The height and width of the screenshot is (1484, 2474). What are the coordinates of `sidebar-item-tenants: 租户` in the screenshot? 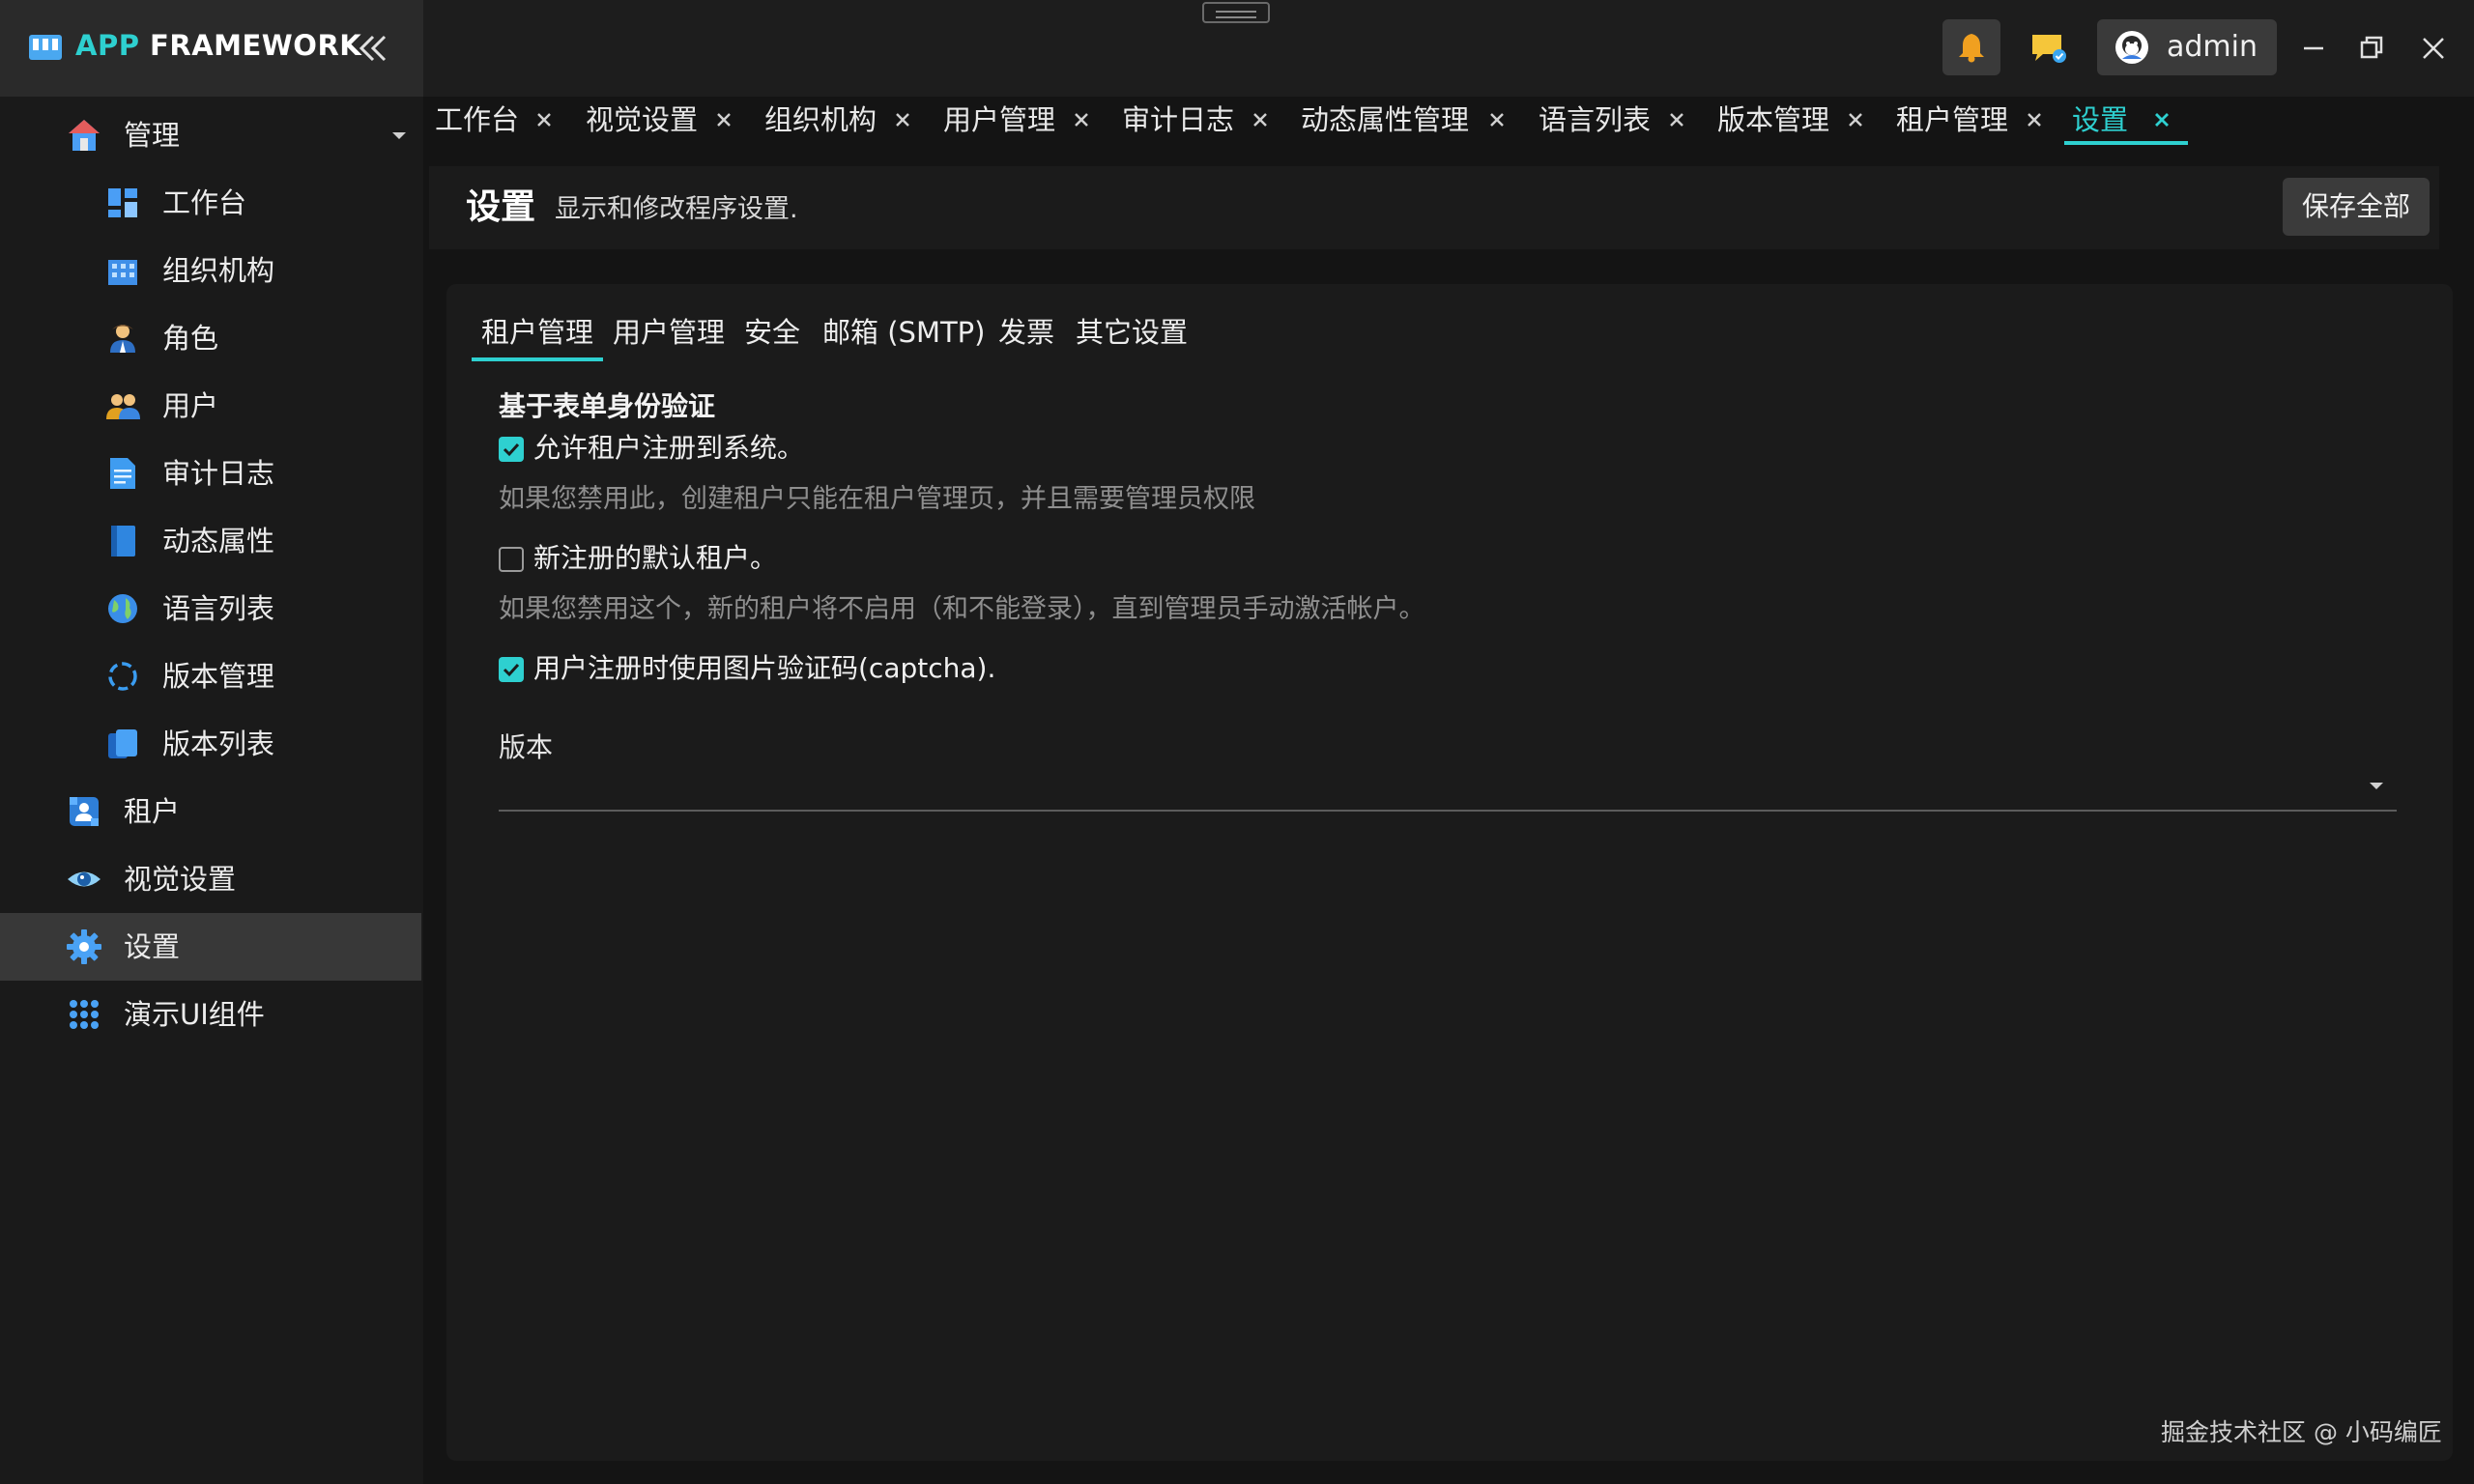 It's located at (211, 811).